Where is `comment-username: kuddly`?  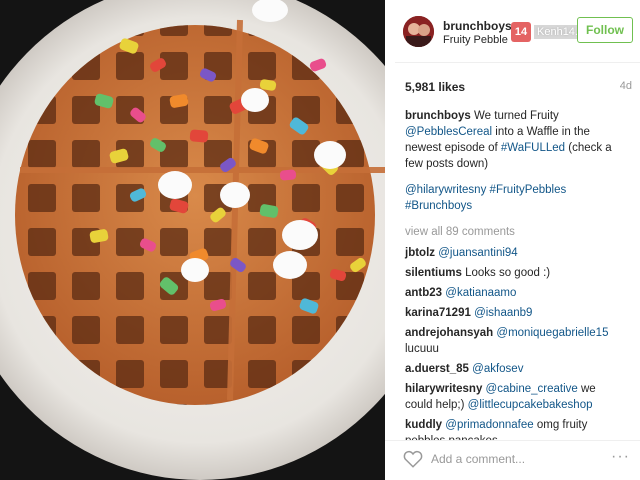 comment-username: kuddly is located at coordinates (423, 425).